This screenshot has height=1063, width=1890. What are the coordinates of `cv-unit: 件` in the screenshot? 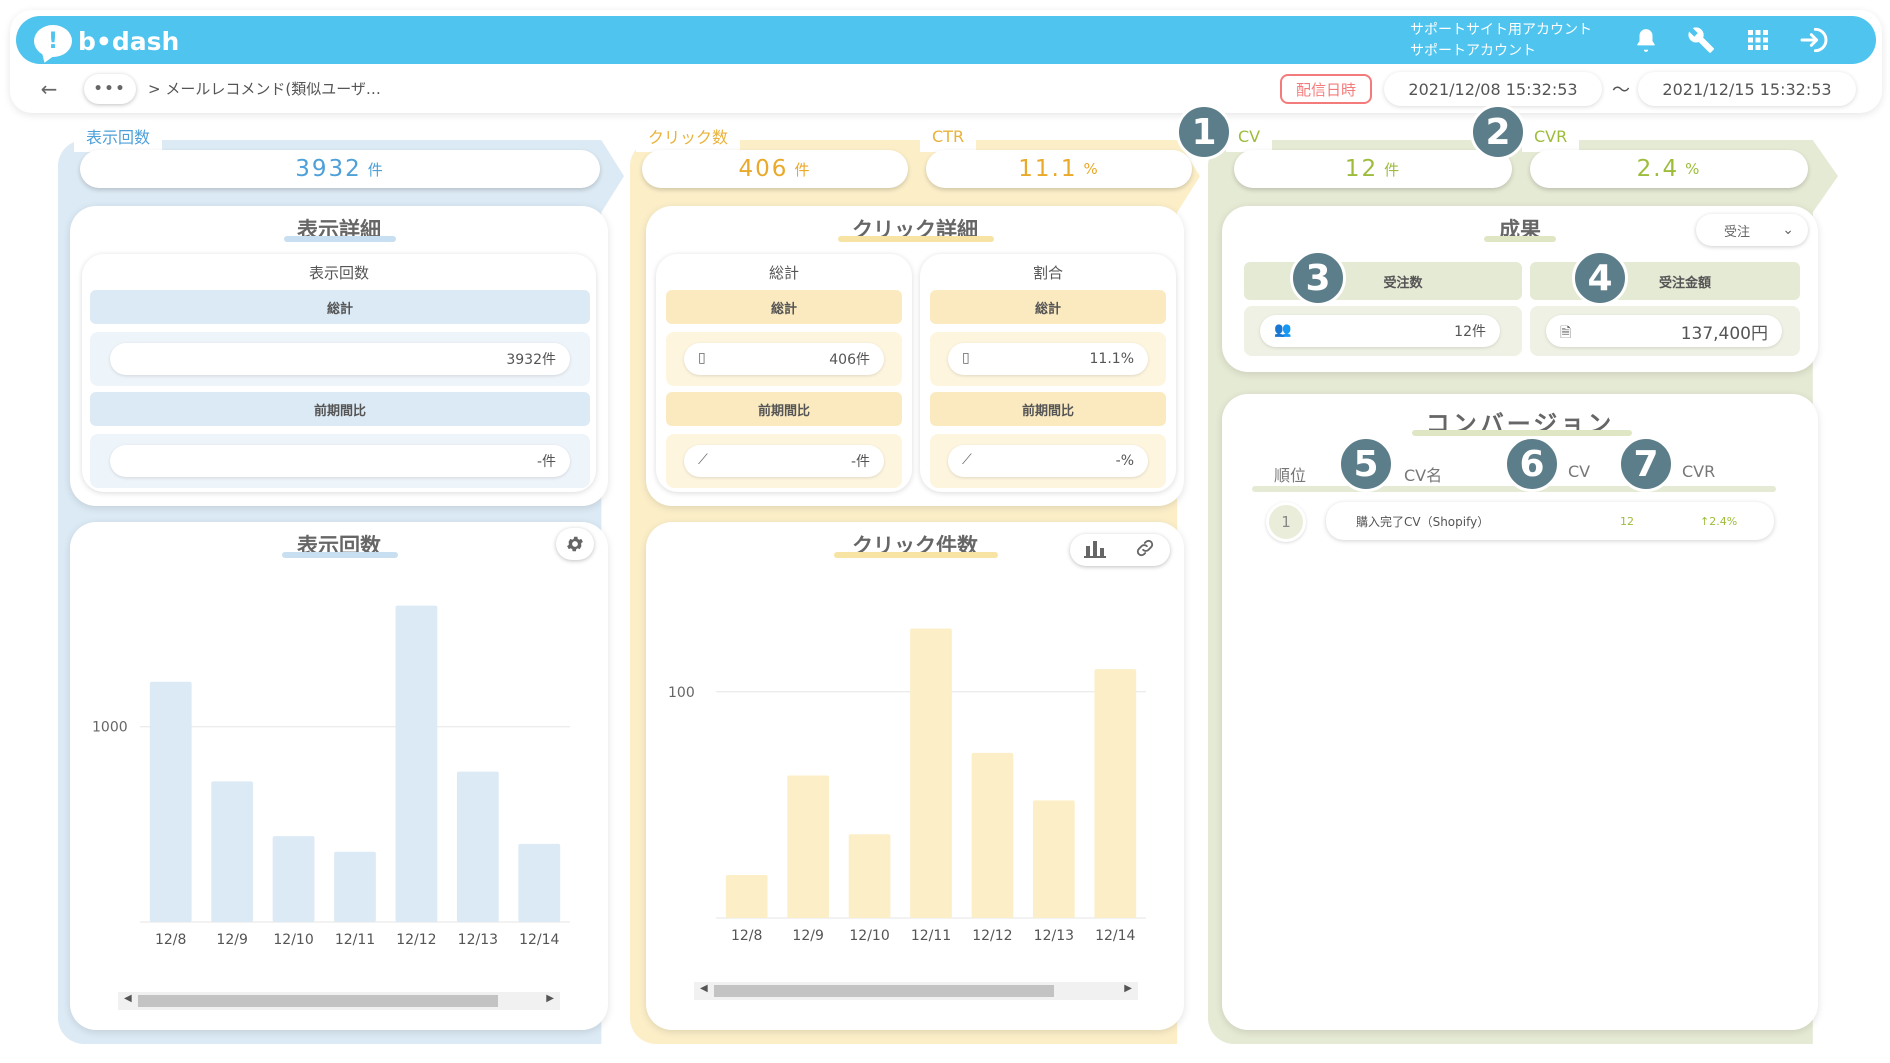 It's located at (1393, 169).